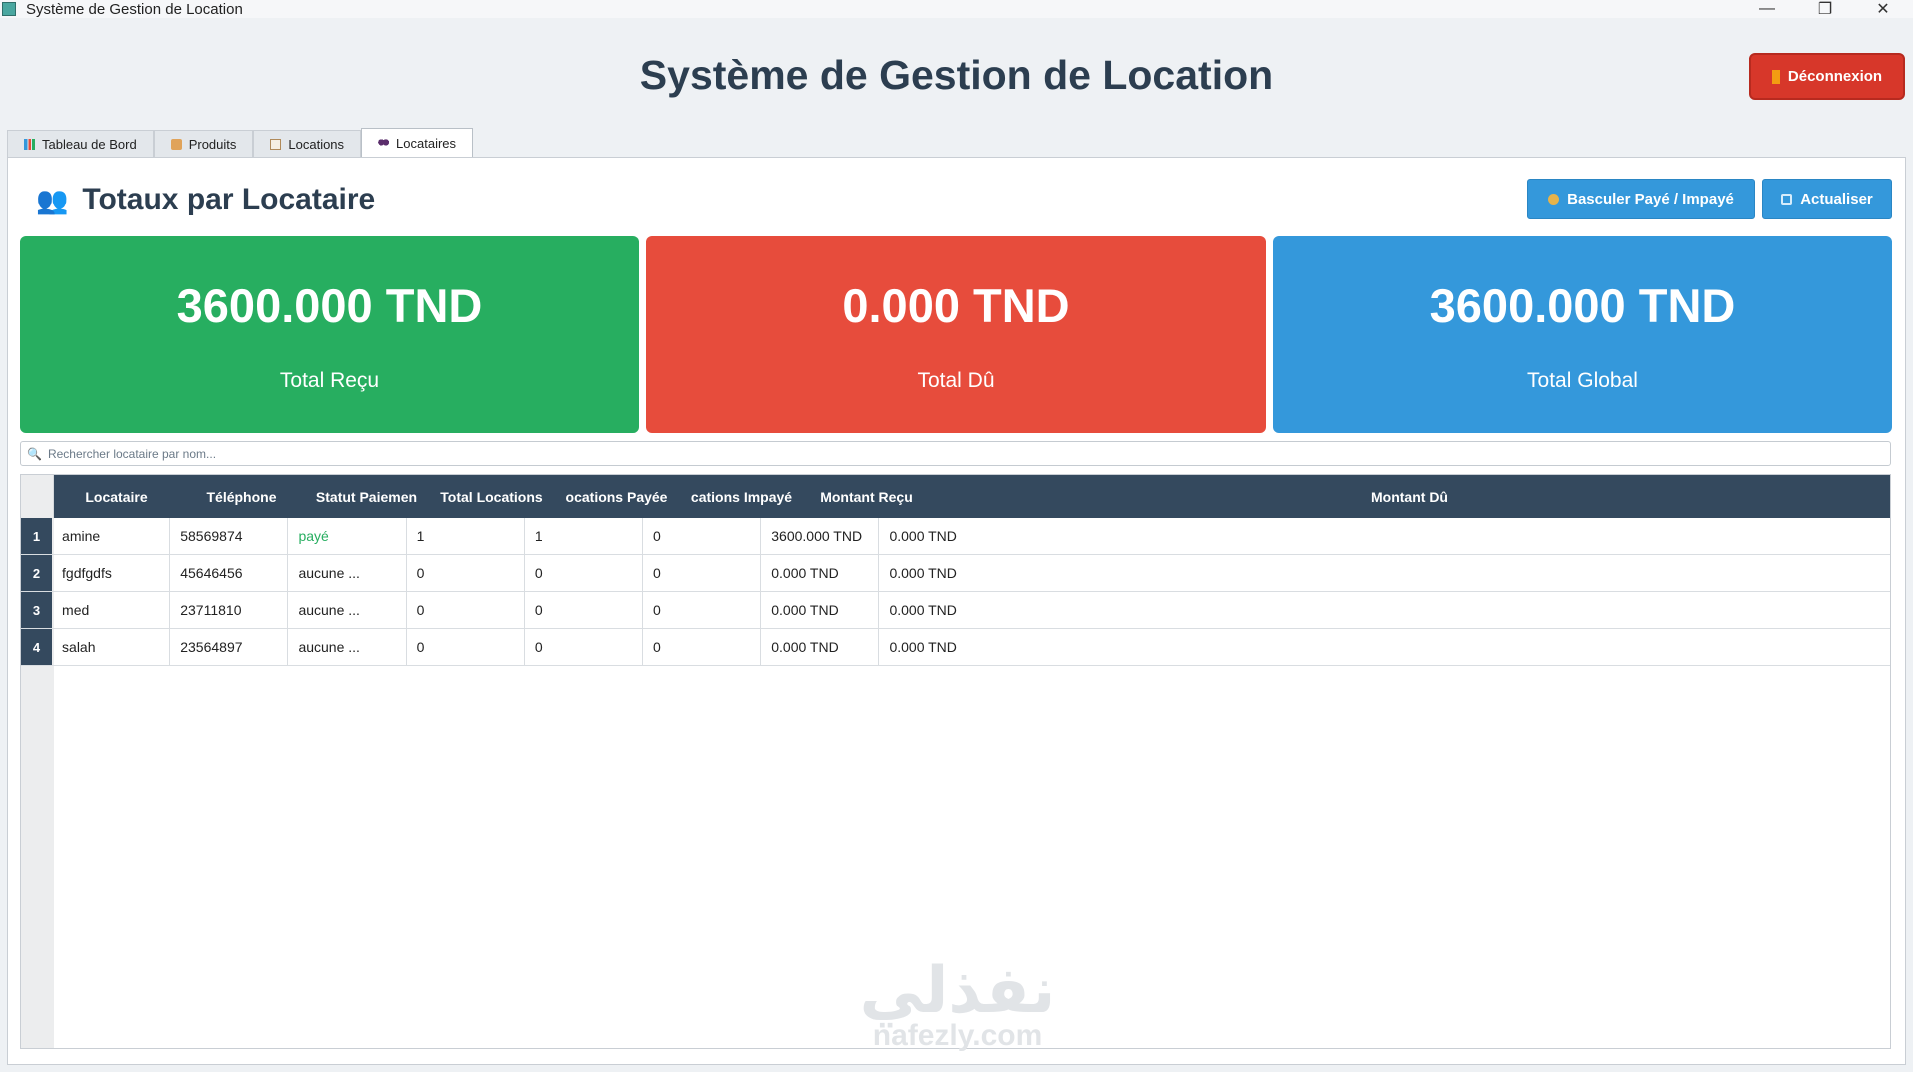  I want to click on refresh-icon, so click(1787, 199).